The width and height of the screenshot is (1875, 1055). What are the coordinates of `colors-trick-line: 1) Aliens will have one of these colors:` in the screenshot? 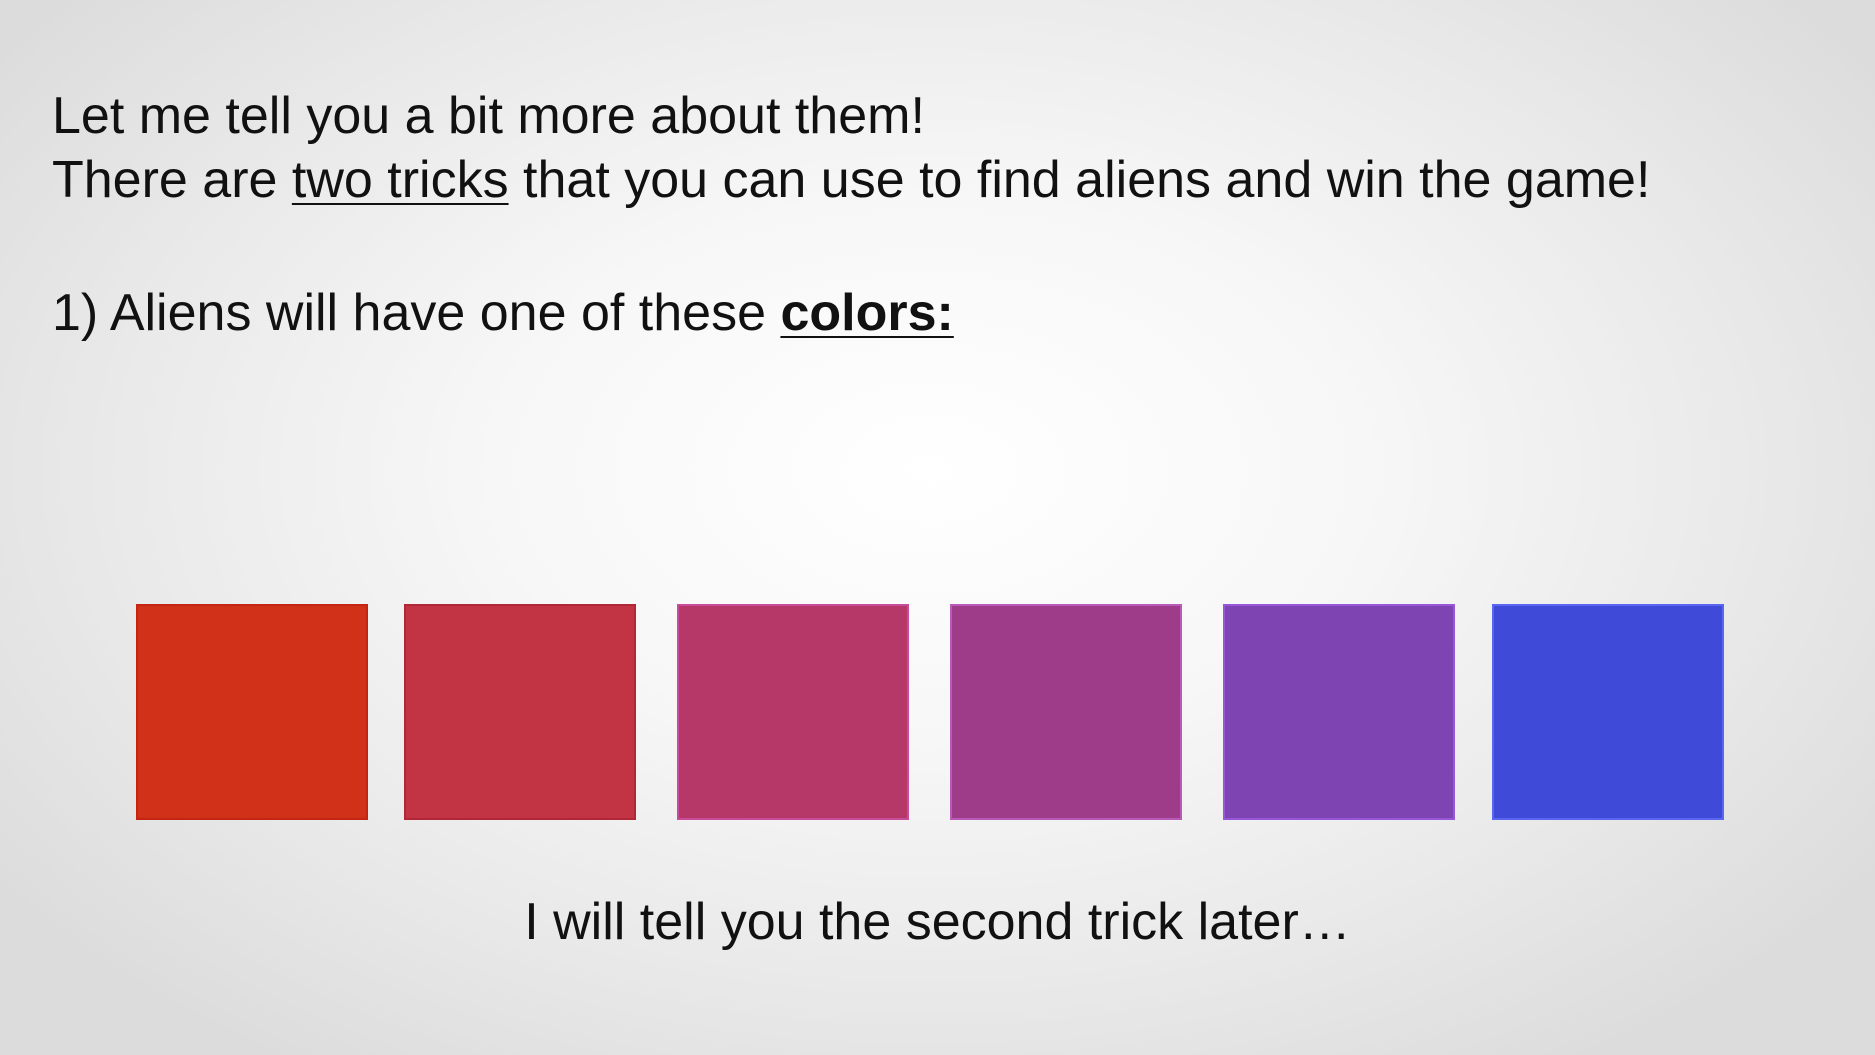 It's located at (503, 313).